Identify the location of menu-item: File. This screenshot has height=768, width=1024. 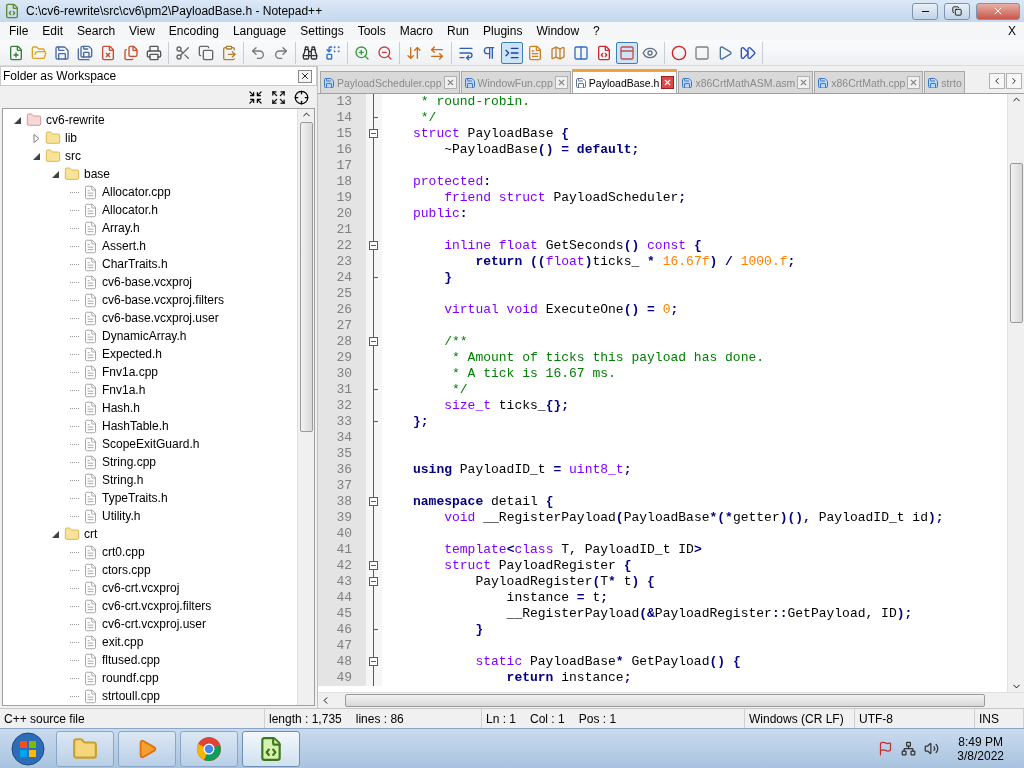
(19, 31).